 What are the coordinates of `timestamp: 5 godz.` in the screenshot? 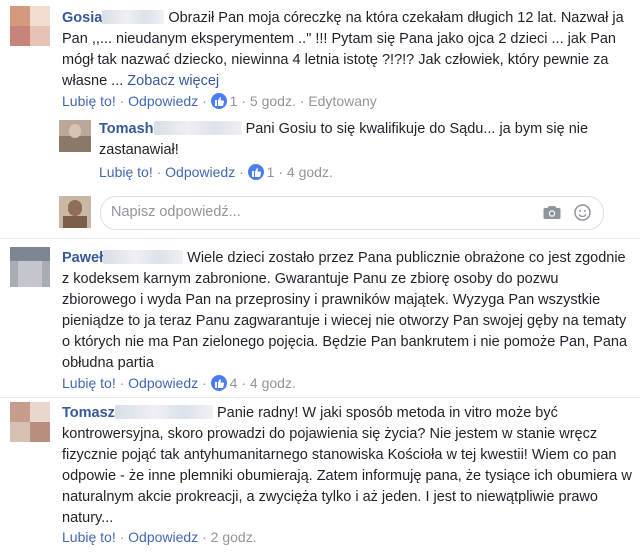 It's located at (273, 101).